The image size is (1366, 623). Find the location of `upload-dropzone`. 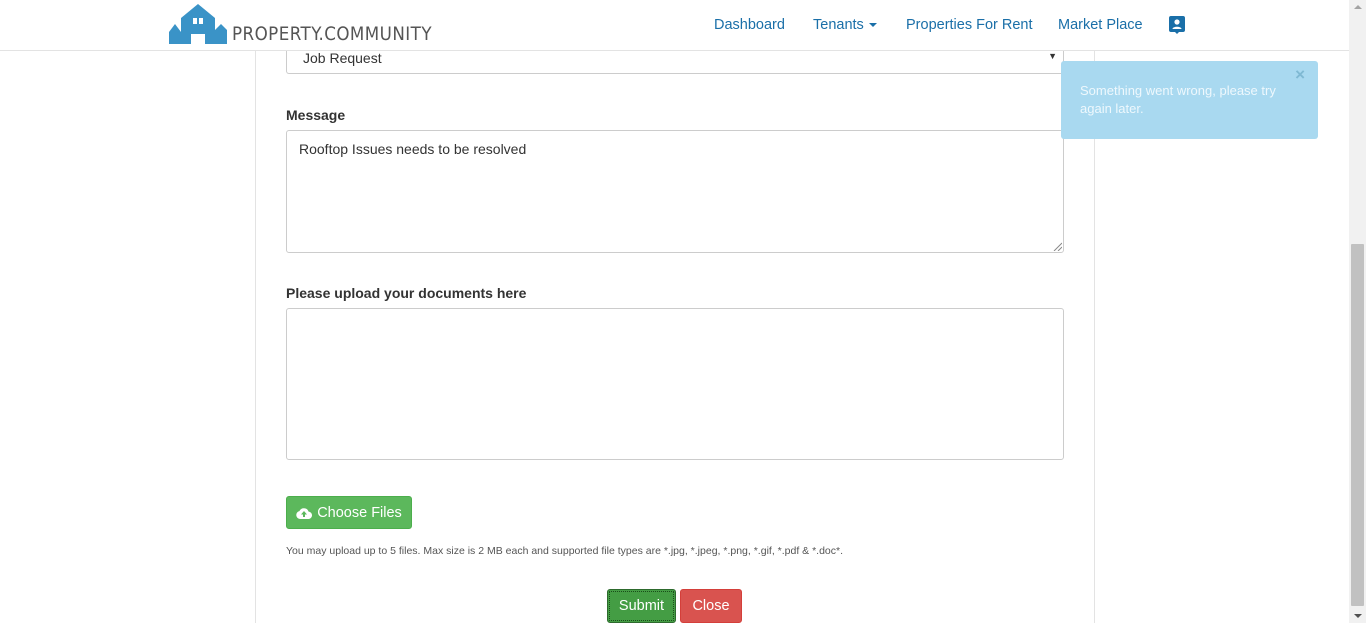

upload-dropzone is located at coordinates (675, 384).